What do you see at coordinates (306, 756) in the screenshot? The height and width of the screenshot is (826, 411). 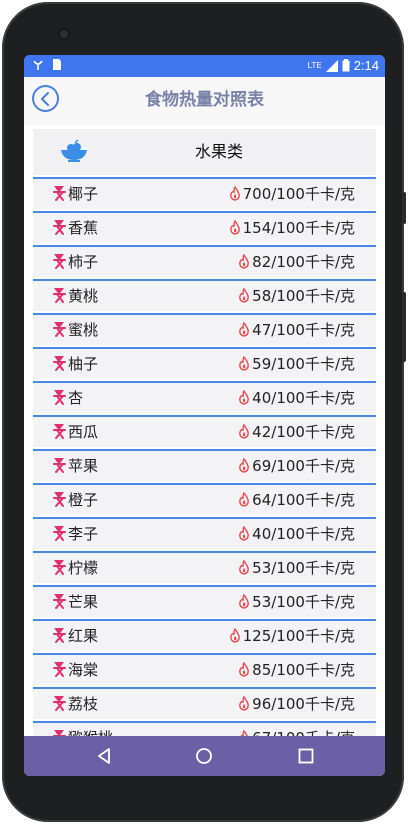 I see `recents-square-icon` at bounding box center [306, 756].